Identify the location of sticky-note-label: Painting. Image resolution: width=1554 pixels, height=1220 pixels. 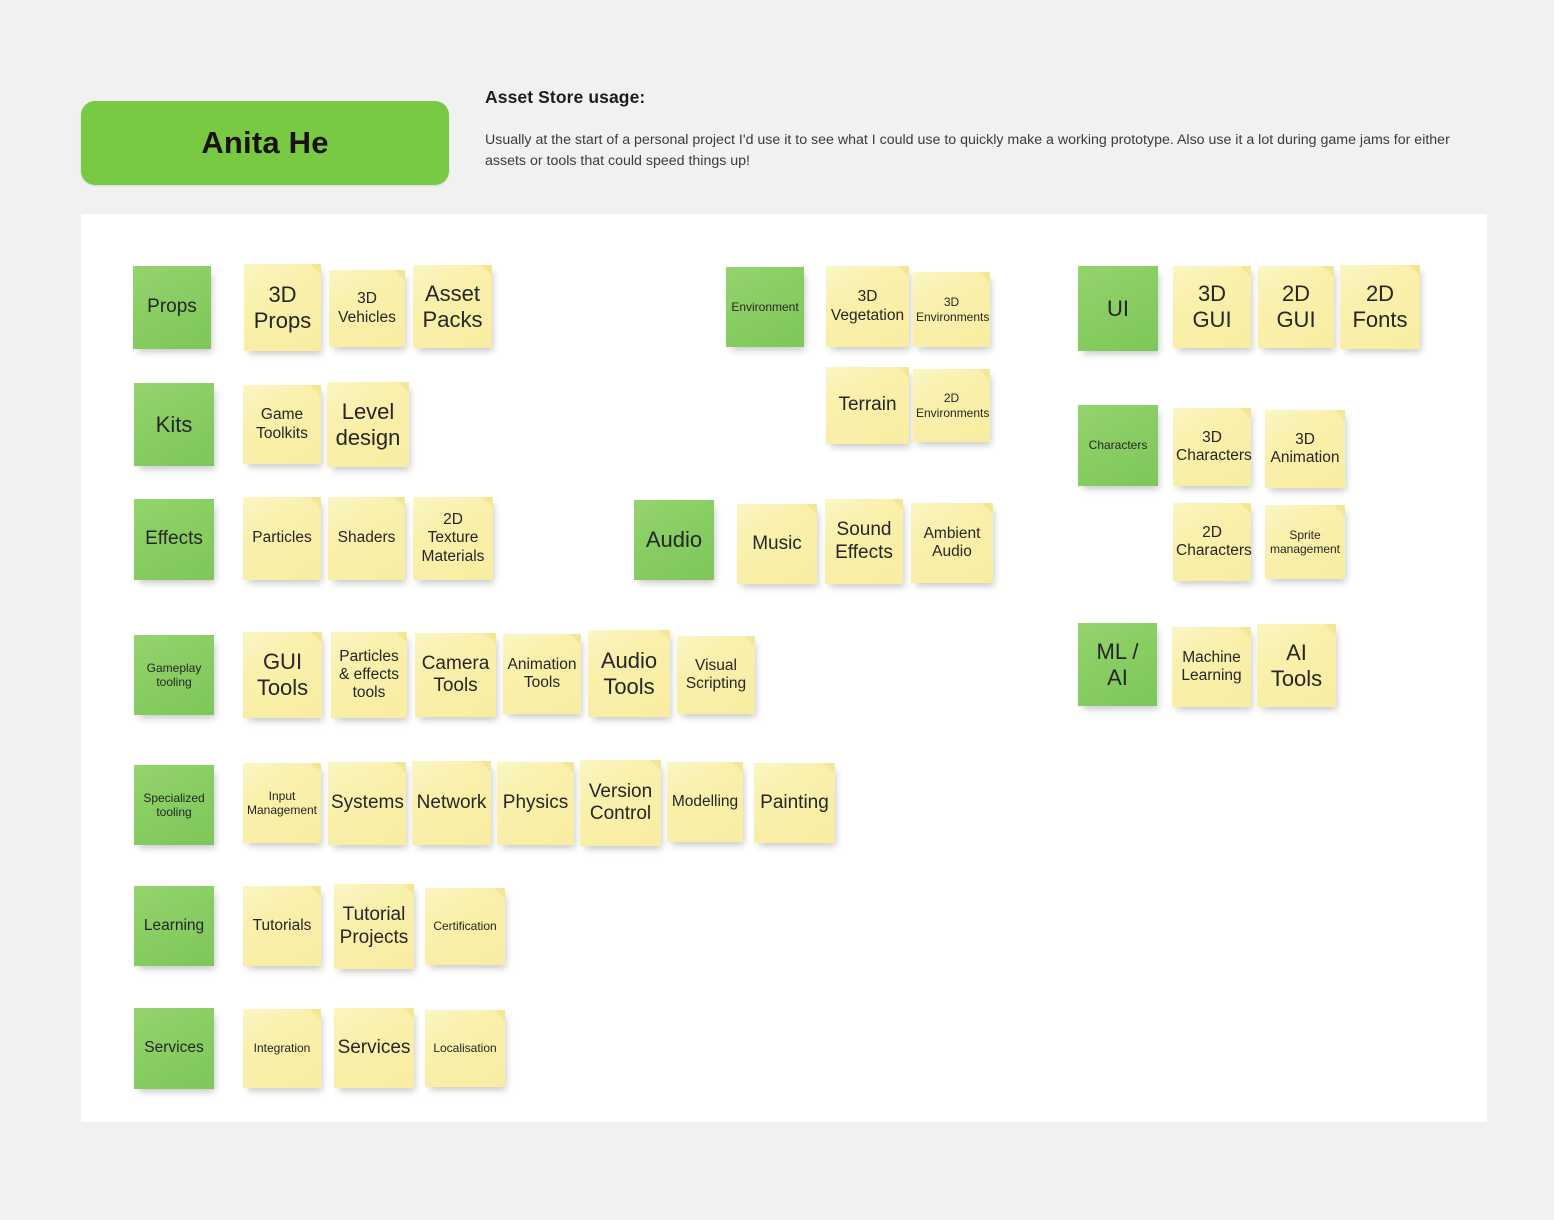
(794, 802).